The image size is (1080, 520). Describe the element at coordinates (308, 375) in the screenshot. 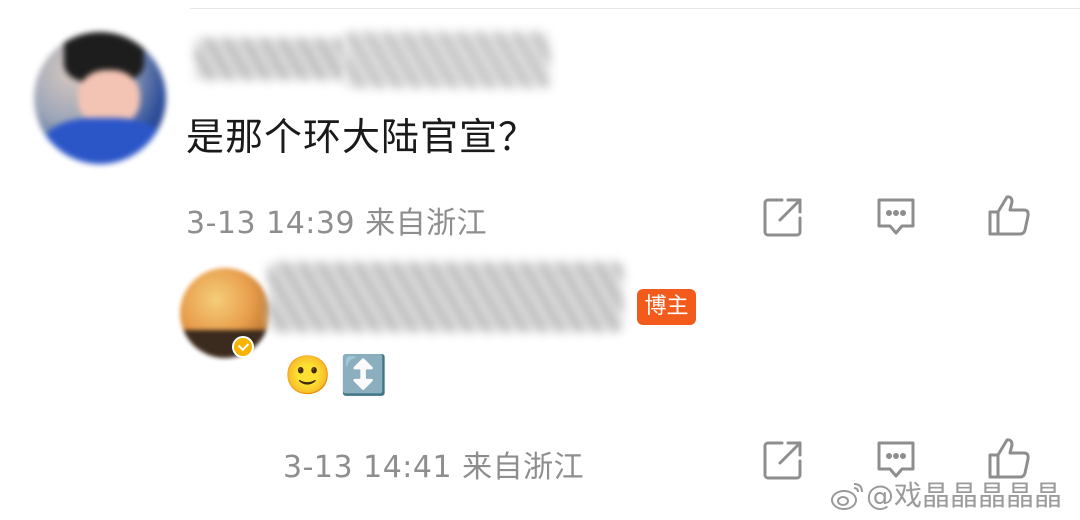

I see `smile-emoji: 🙂` at that location.